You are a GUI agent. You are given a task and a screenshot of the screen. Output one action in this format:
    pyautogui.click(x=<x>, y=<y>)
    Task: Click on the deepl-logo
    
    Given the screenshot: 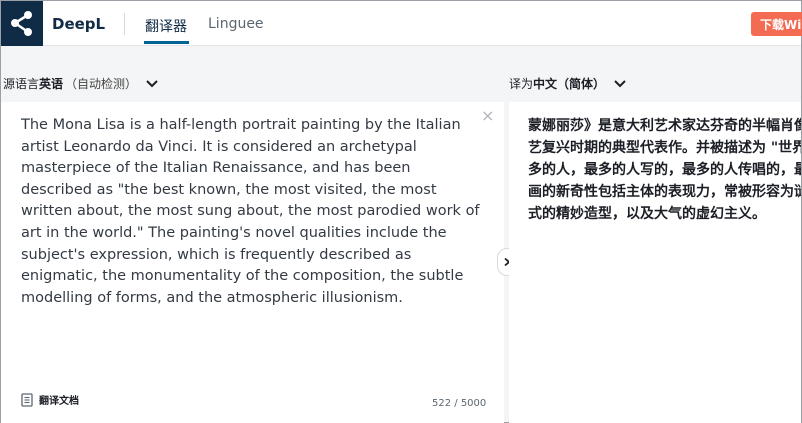 What is the action you would take?
    pyautogui.click(x=22, y=23)
    